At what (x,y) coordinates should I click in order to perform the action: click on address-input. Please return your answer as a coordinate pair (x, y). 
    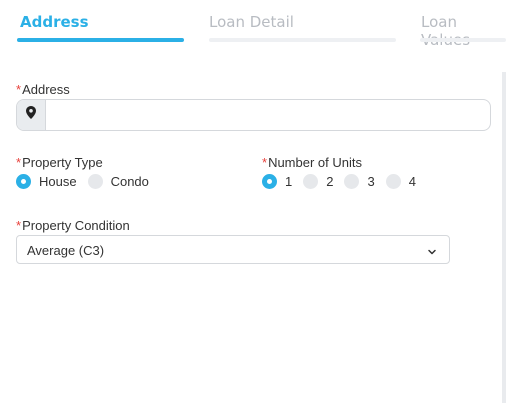
    Looking at the image, I should click on (268, 115).